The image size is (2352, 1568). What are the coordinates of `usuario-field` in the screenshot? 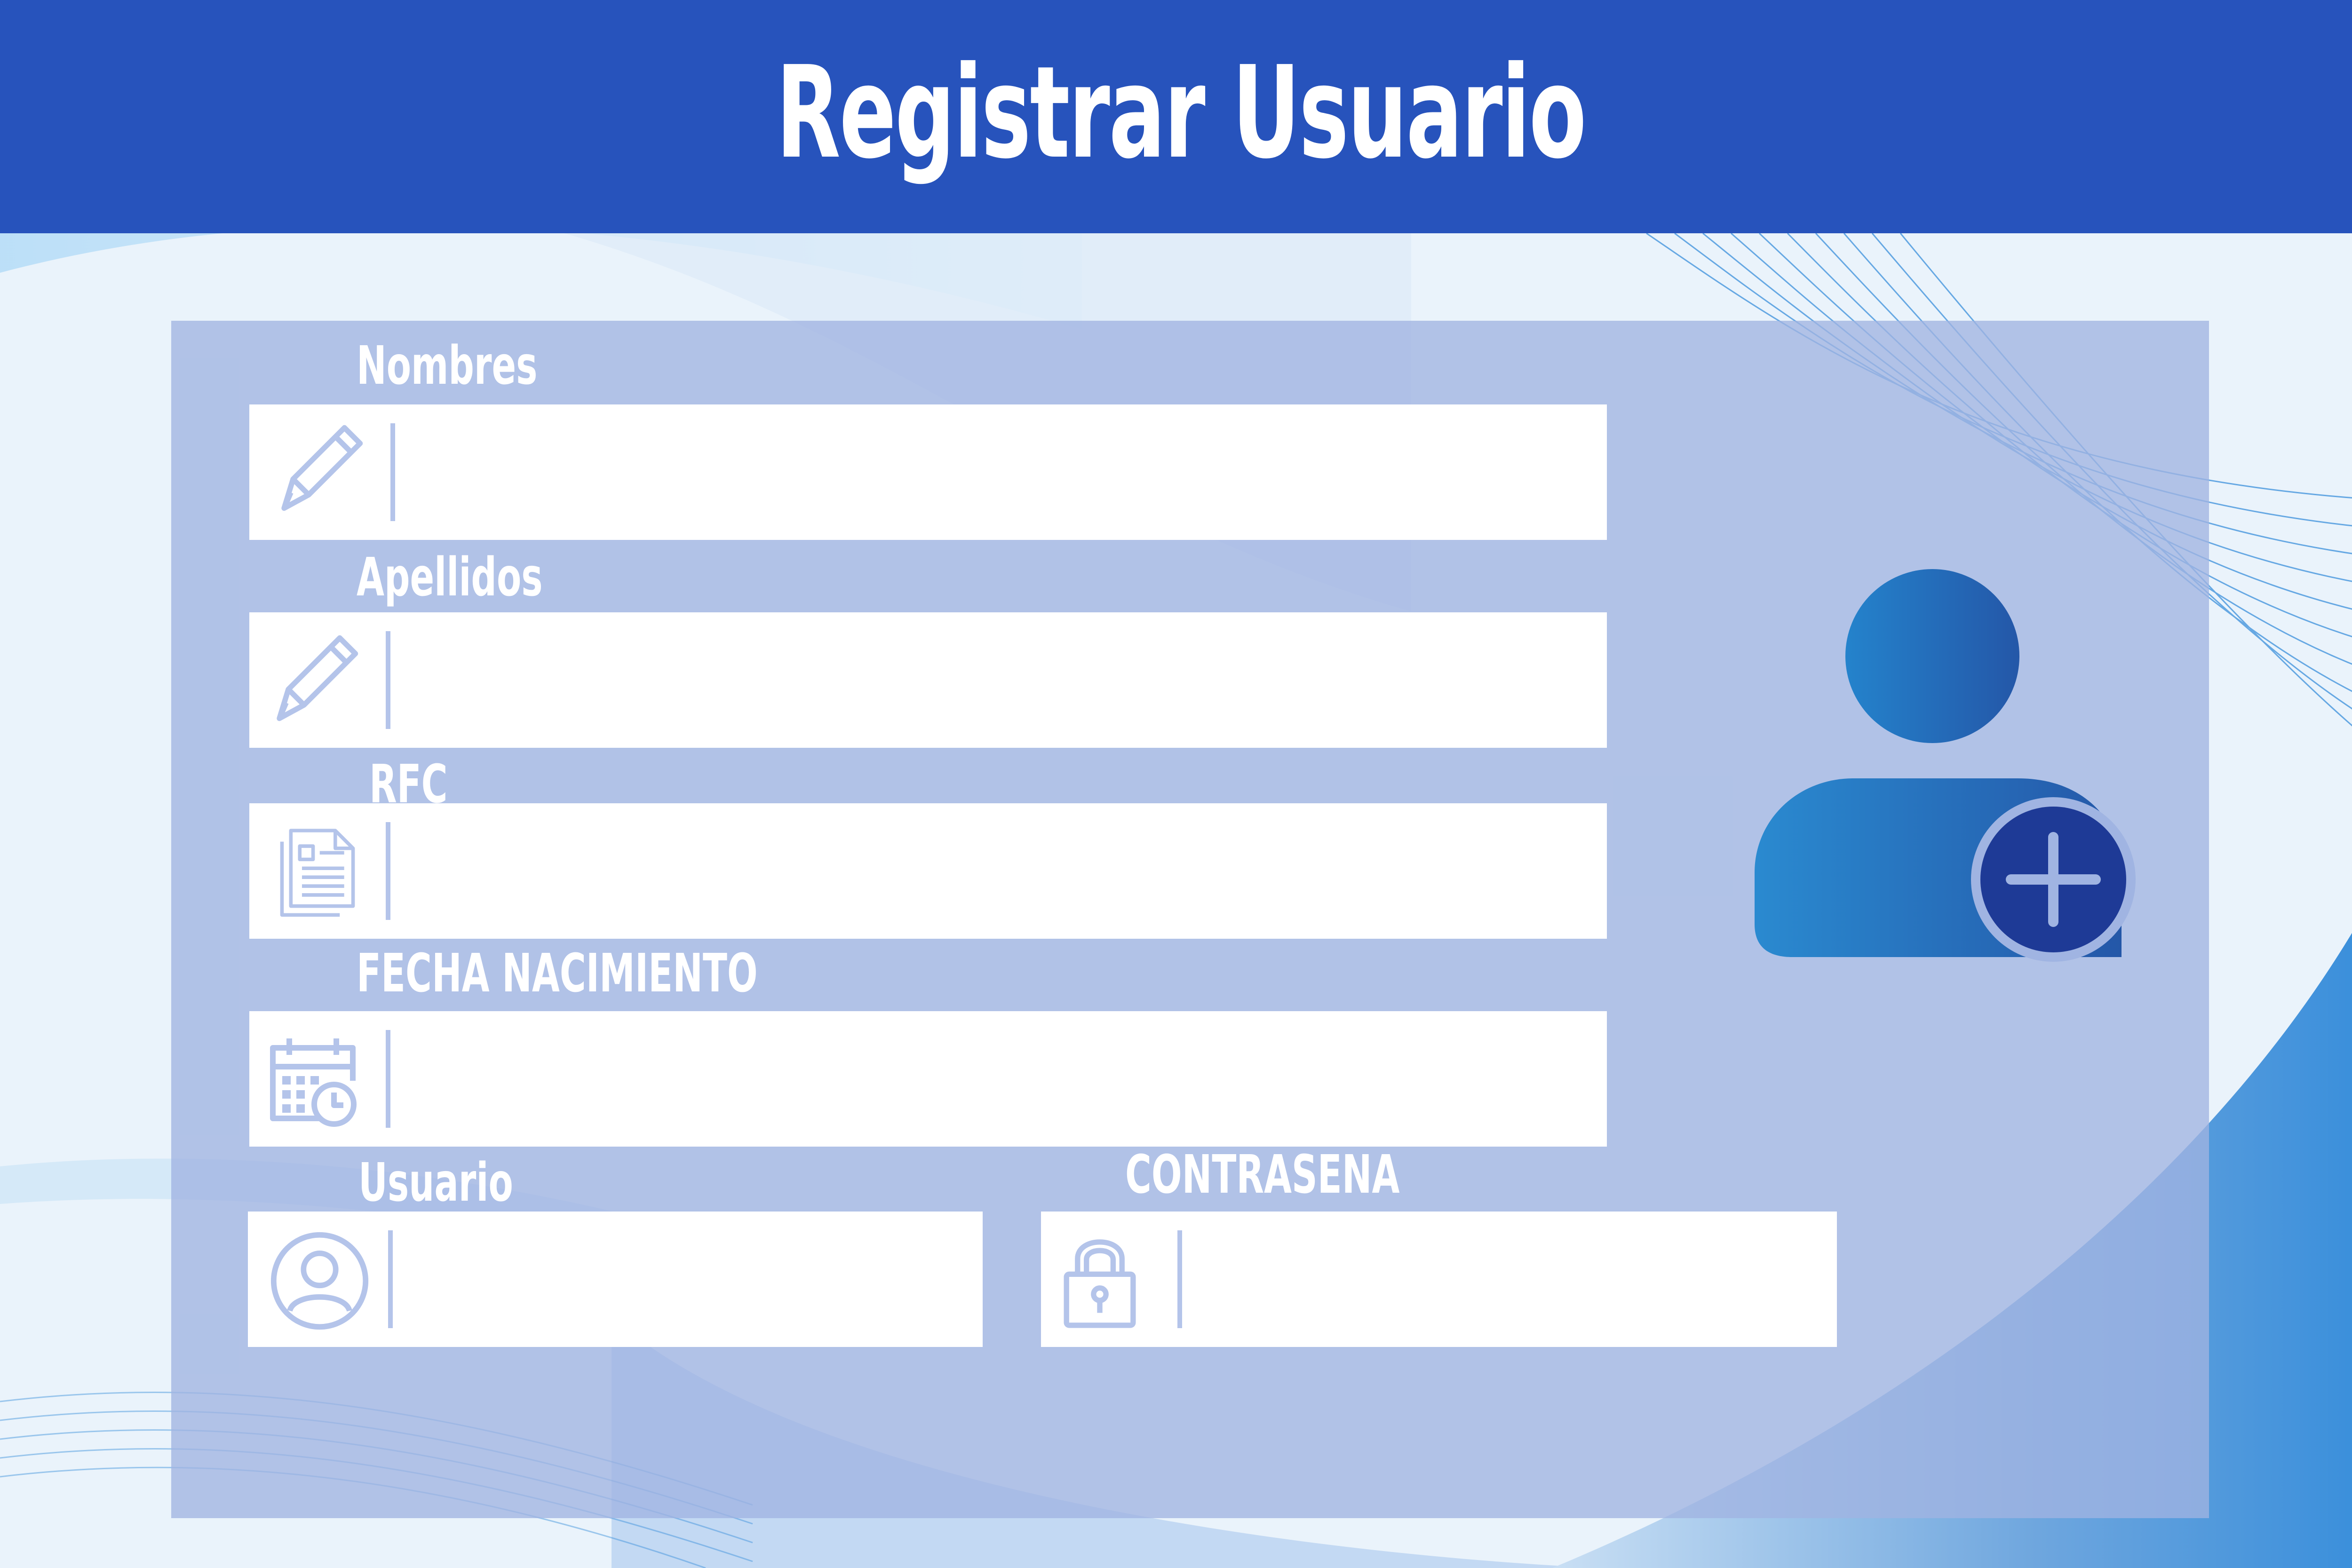 It's located at (615, 1280).